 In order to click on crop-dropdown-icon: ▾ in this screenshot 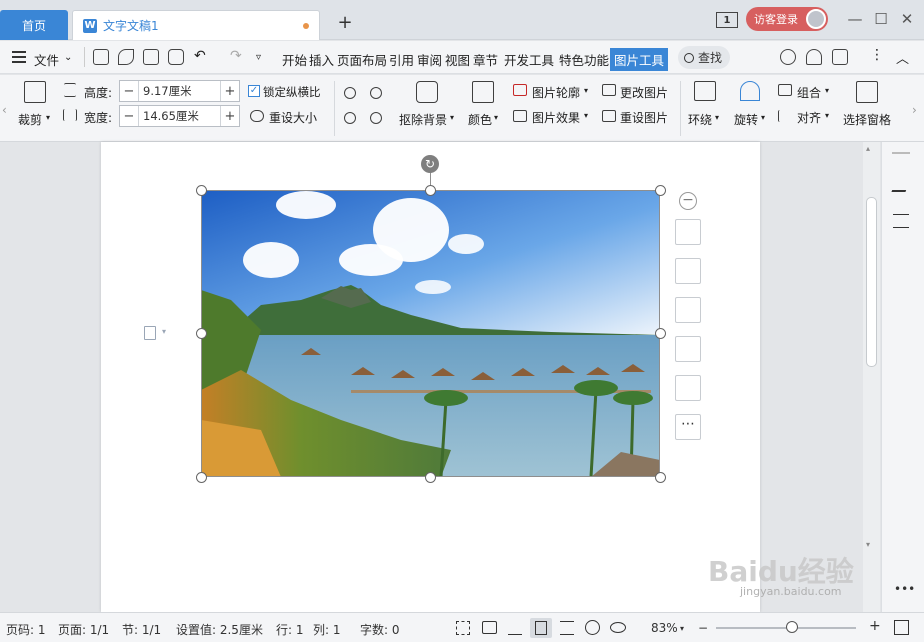, I will do `click(48, 117)`.